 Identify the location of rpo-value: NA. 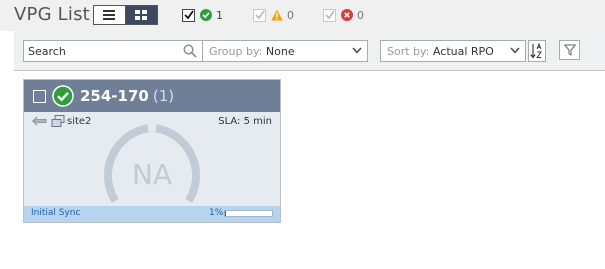
(152, 174).